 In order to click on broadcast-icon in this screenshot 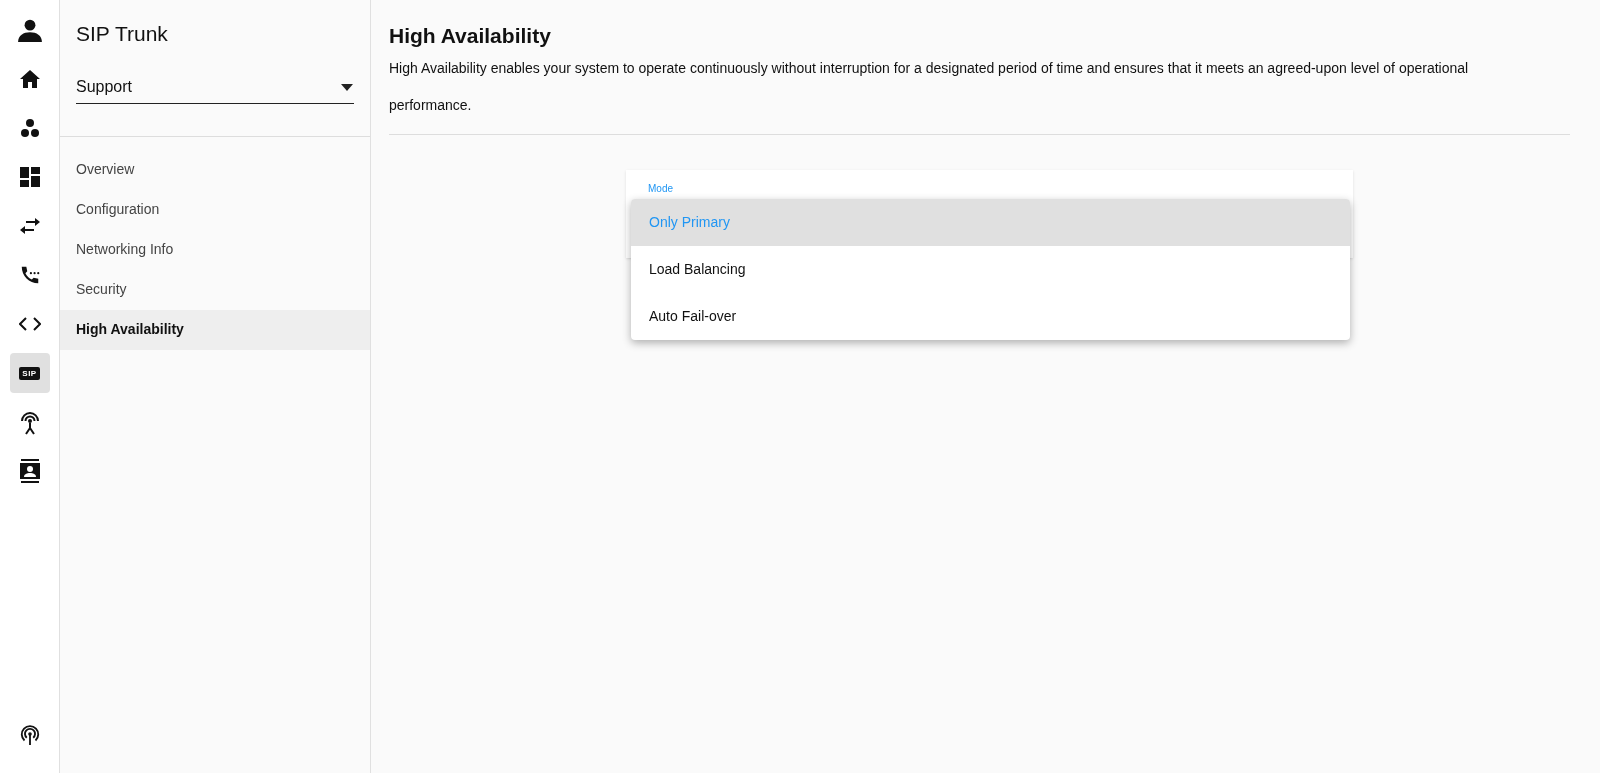, I will do `click(29, 735)`.